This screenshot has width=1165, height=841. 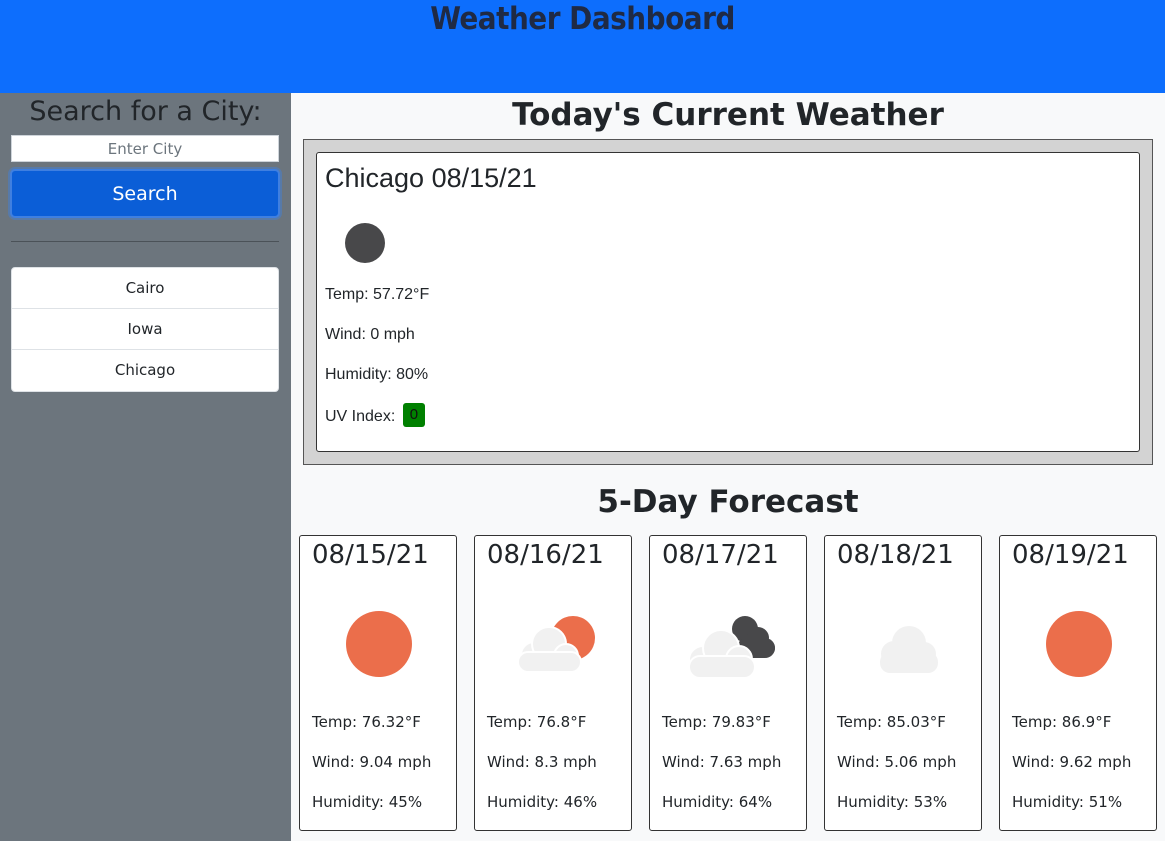 I want to click on forecast-date: 08/18/21, so click(x=895, y=555).